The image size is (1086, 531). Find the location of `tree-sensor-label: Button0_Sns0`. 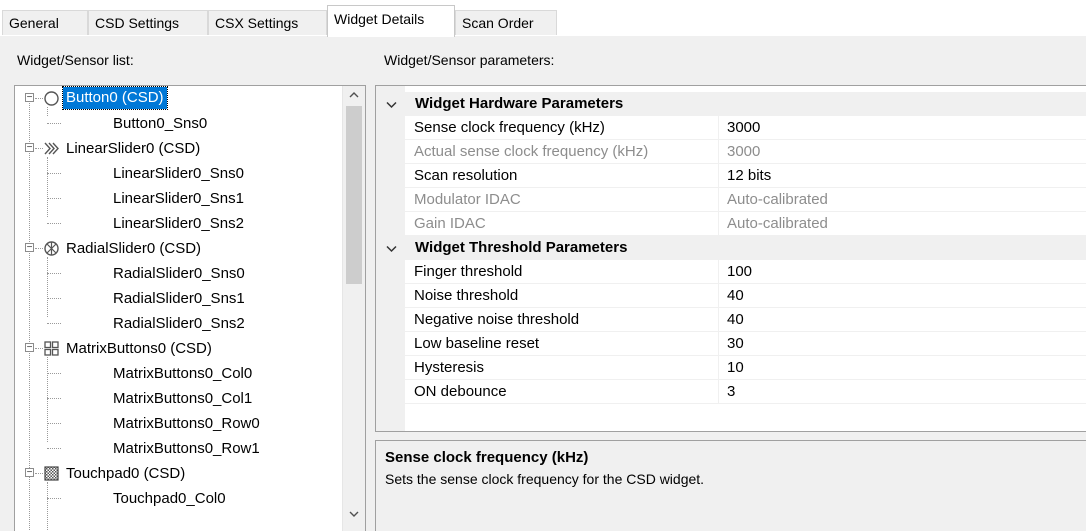

tree-sensor-label: Button0_Sns0 is located at coordinates (160, 123).